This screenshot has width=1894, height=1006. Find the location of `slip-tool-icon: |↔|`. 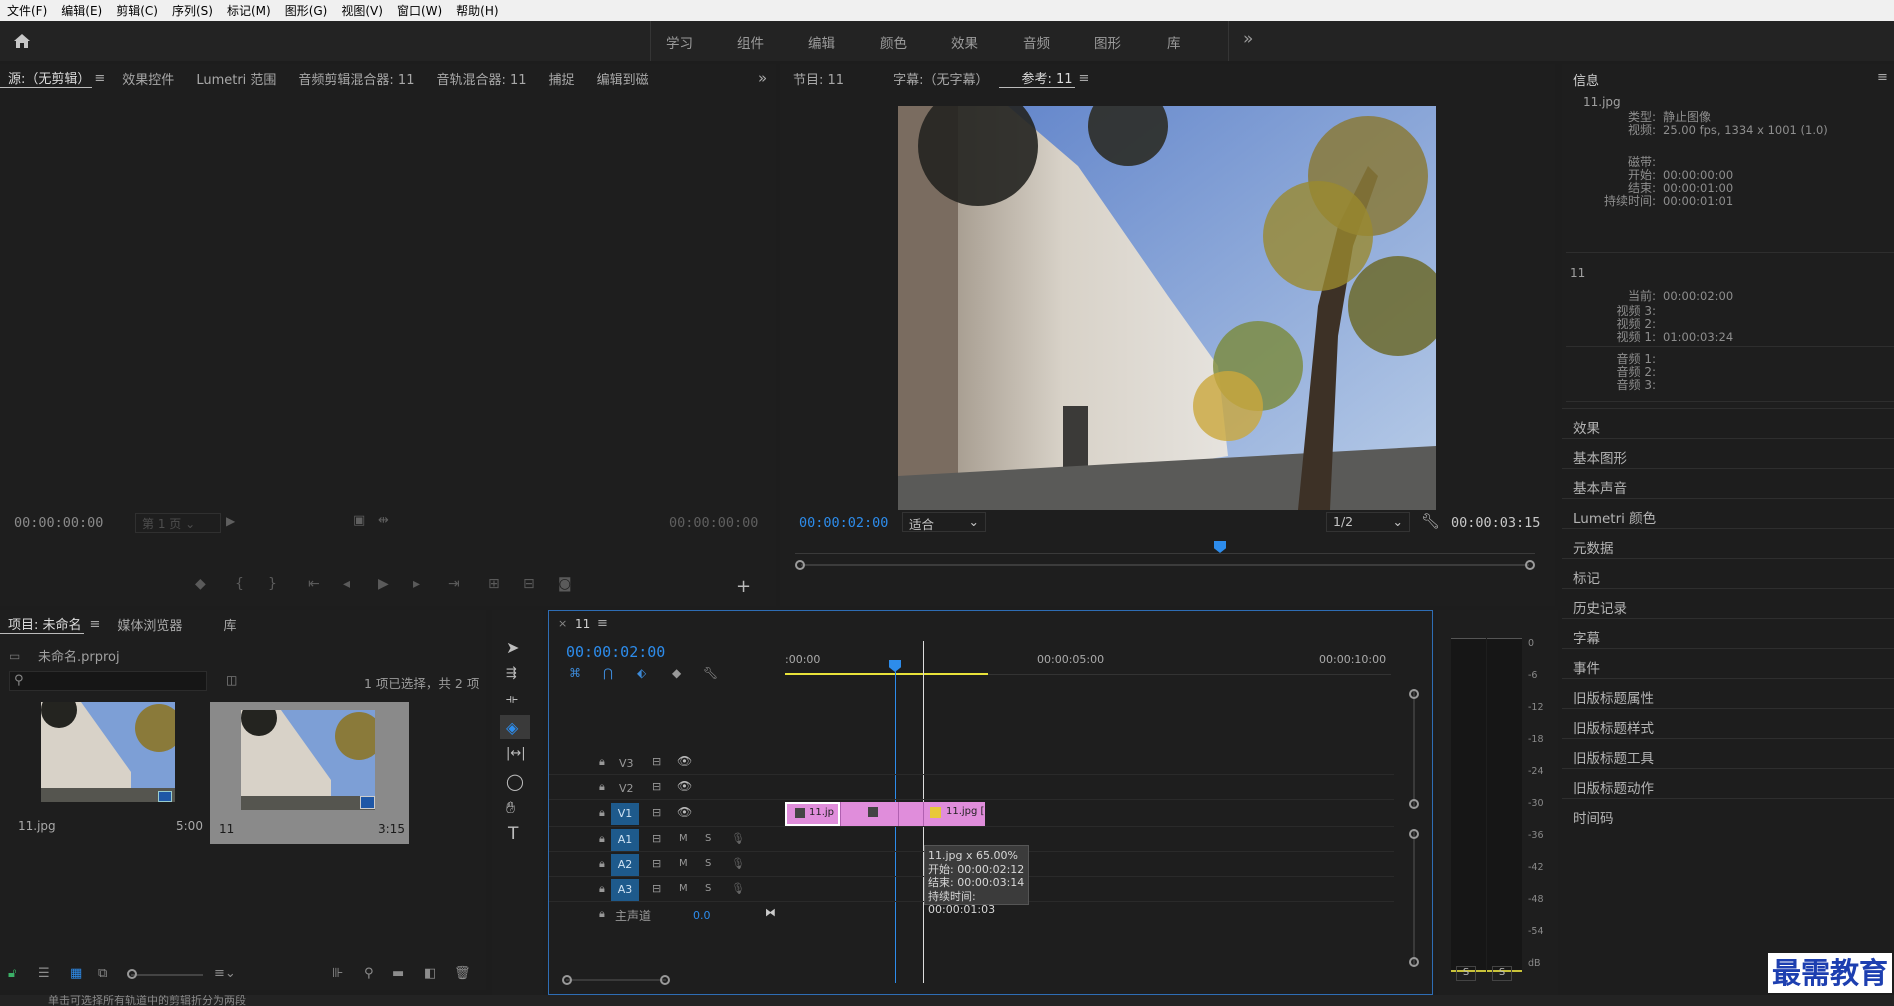

slip-tool-icon: |↔| is located at coordinates (516, 753).